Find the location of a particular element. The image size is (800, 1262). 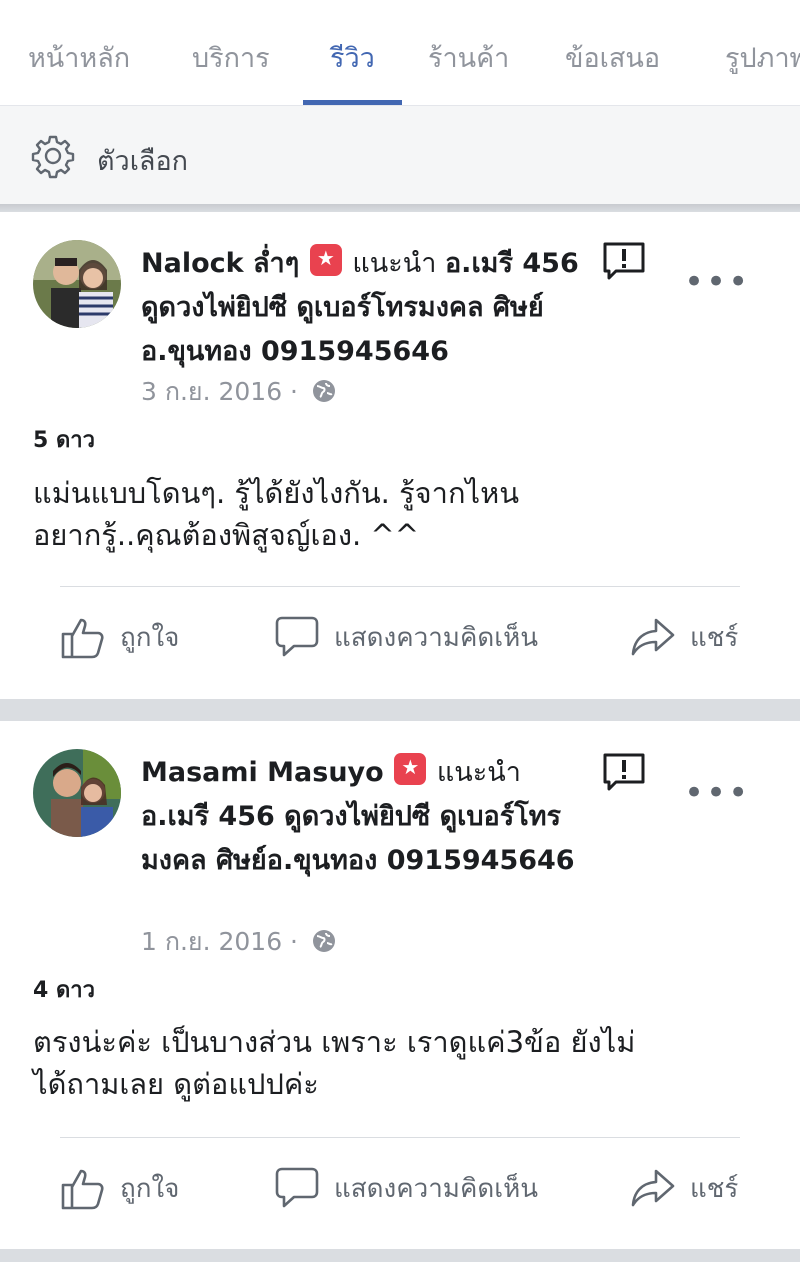

tab-photos: รูปภาพ is located at coordinates (762, 57).